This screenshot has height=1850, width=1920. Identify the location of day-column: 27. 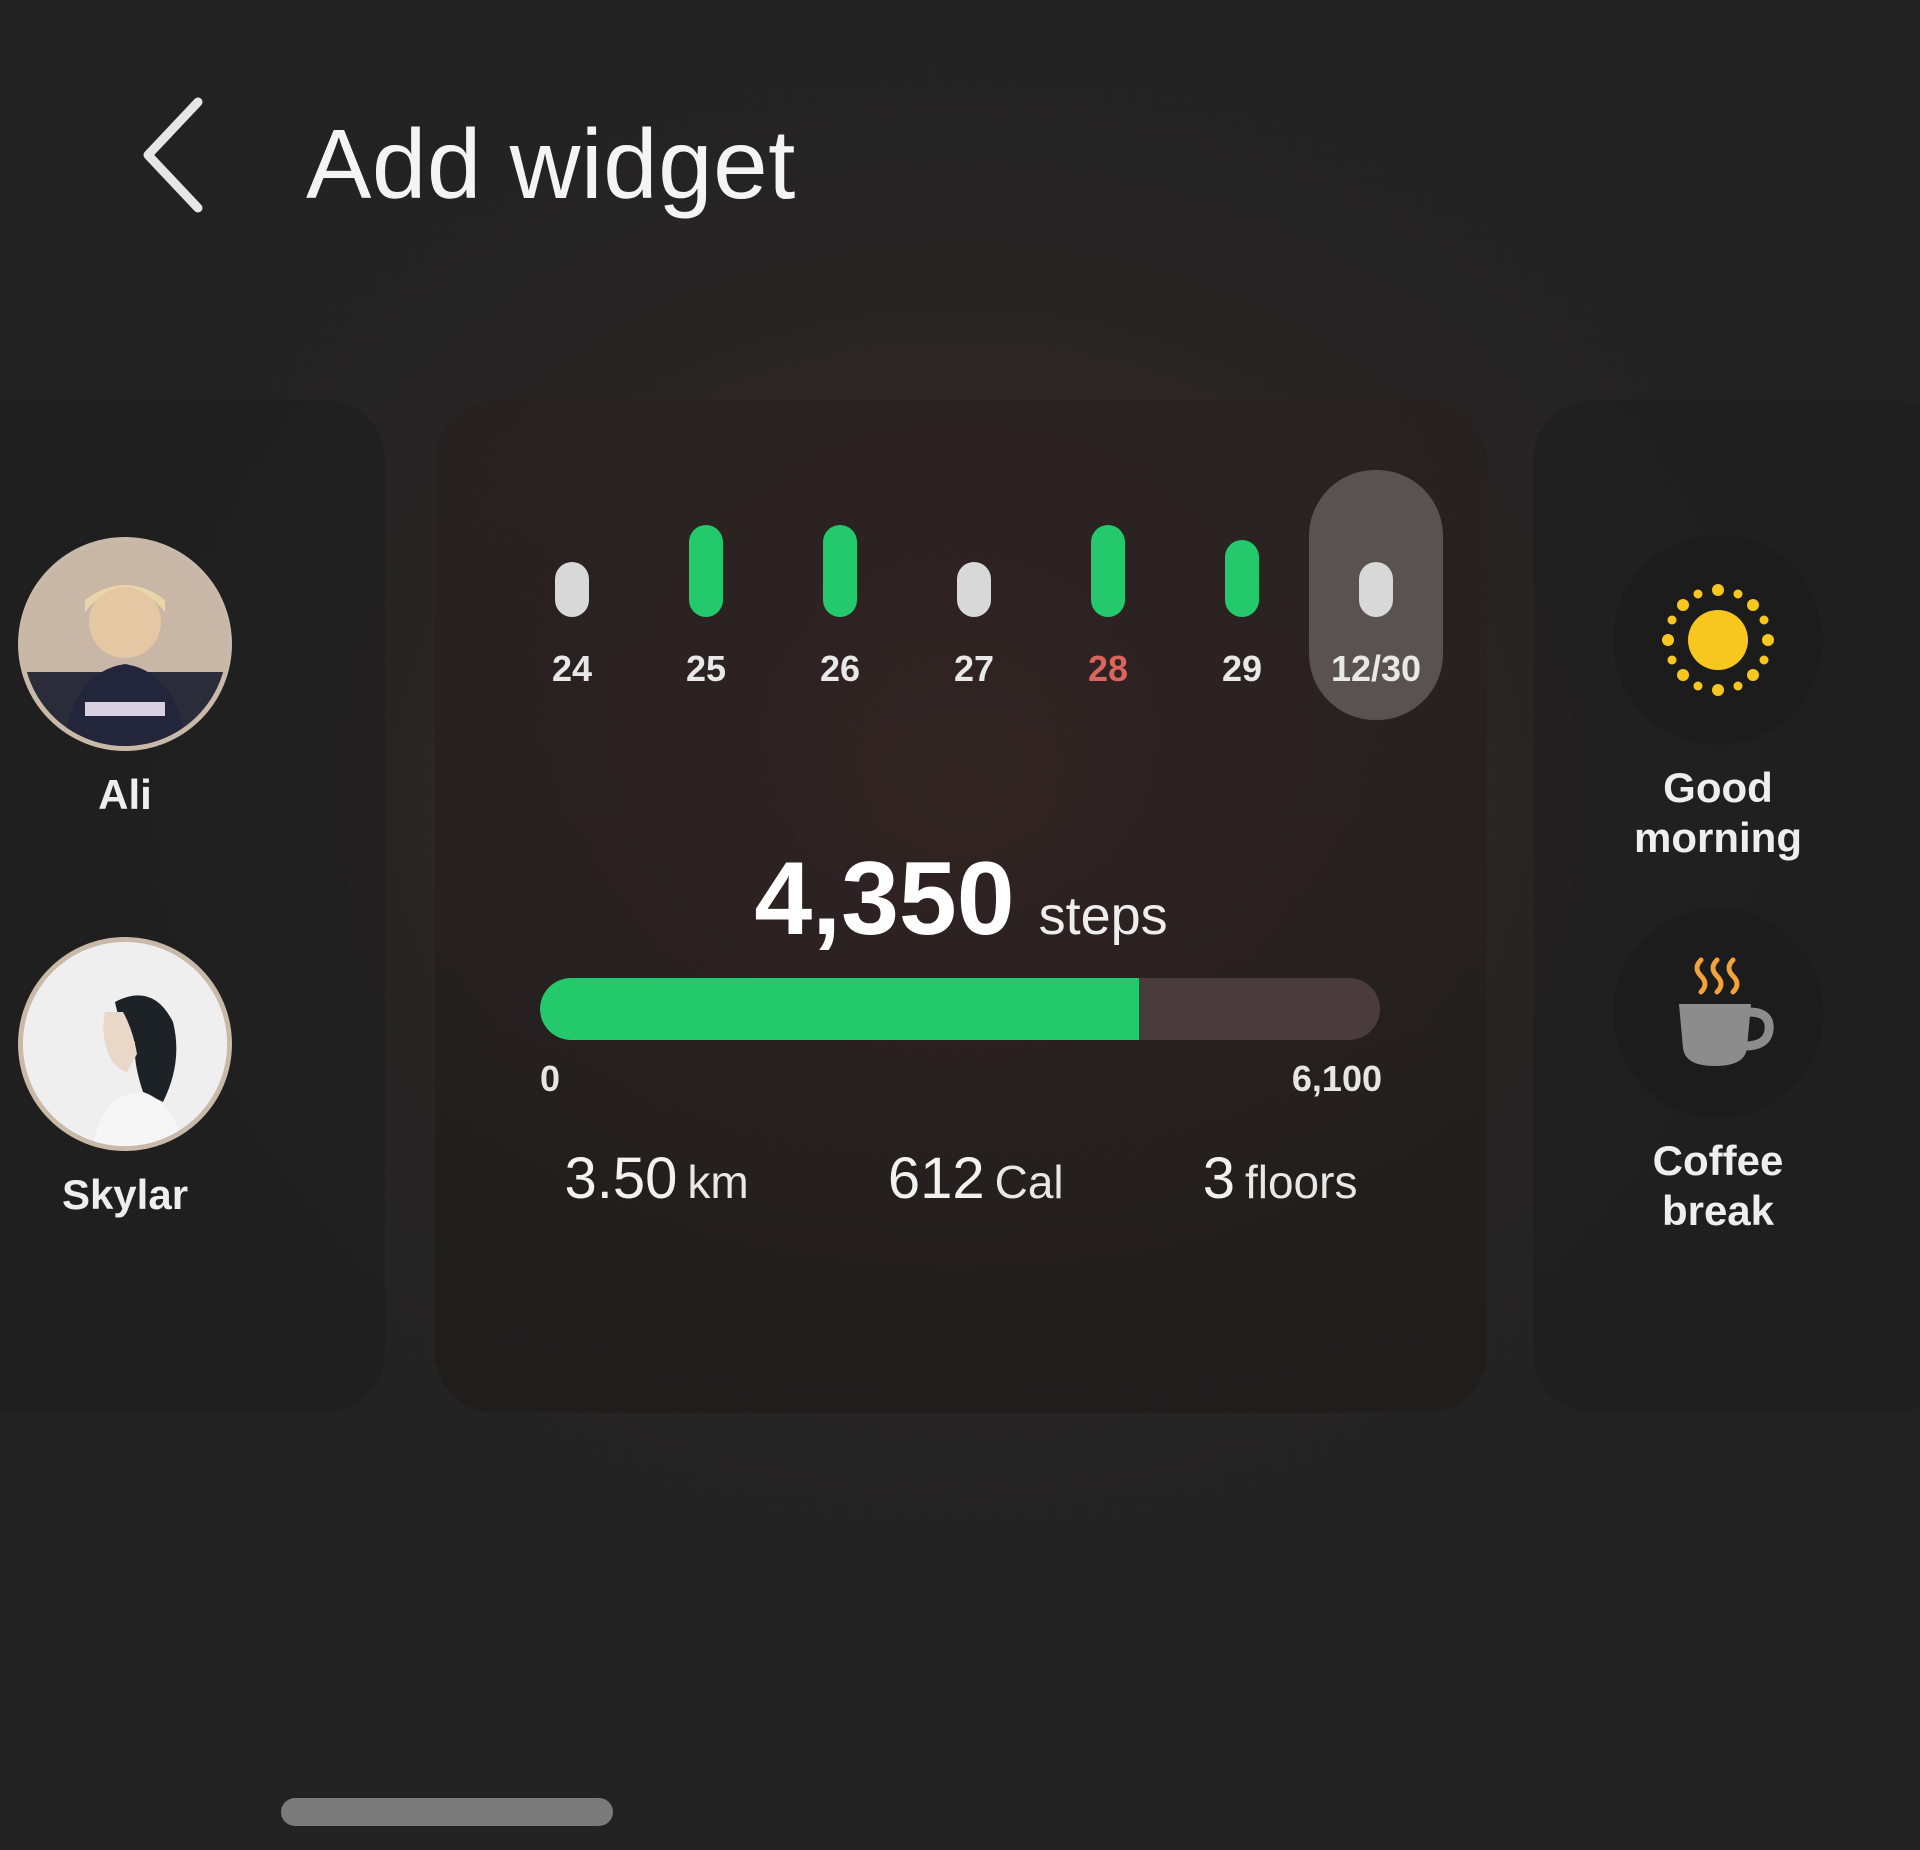
(974, 595).